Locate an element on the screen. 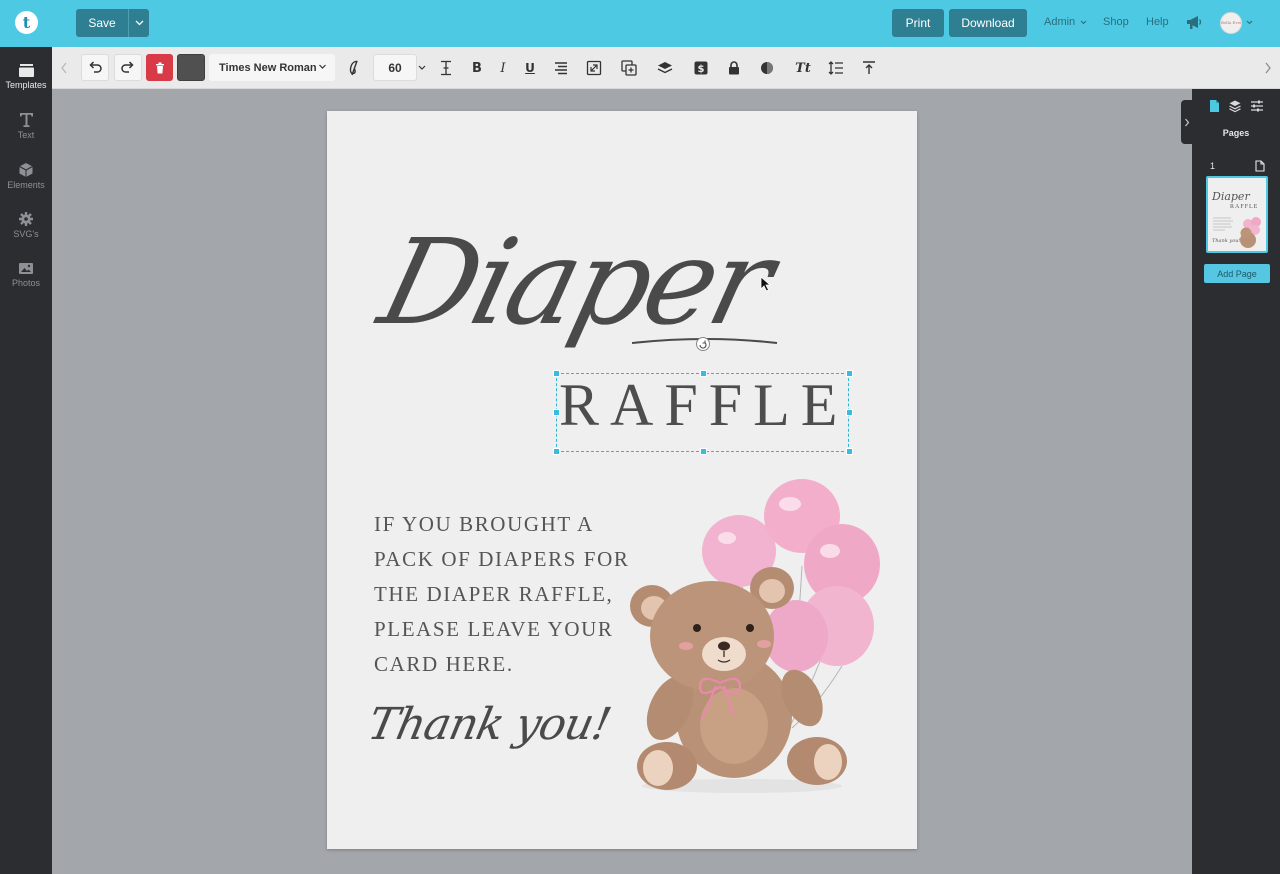 This screenshot has width=1280, height=874. save-options-button is located at coordinates (138, 23).